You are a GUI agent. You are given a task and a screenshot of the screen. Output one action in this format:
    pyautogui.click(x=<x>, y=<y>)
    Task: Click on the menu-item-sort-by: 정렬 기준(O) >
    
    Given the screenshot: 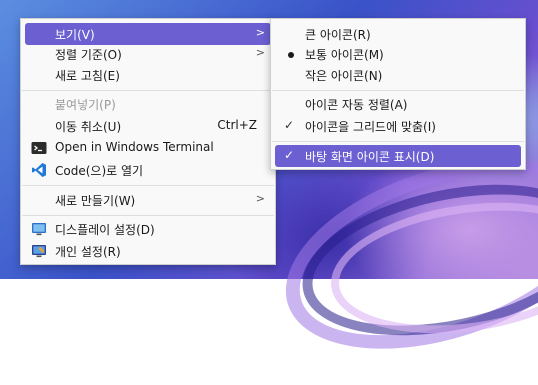 What is the action you would take?
    pyautogui.click(x=148, y=54)
    